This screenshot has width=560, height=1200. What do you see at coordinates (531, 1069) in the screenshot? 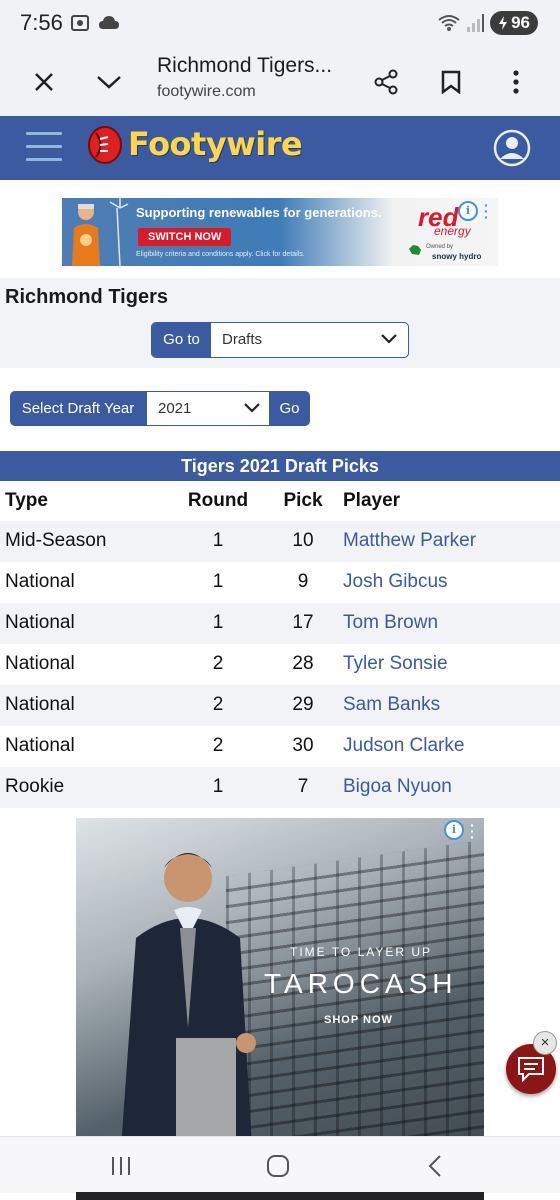
I see `chat-icon` at bounding box center [531, 1069].